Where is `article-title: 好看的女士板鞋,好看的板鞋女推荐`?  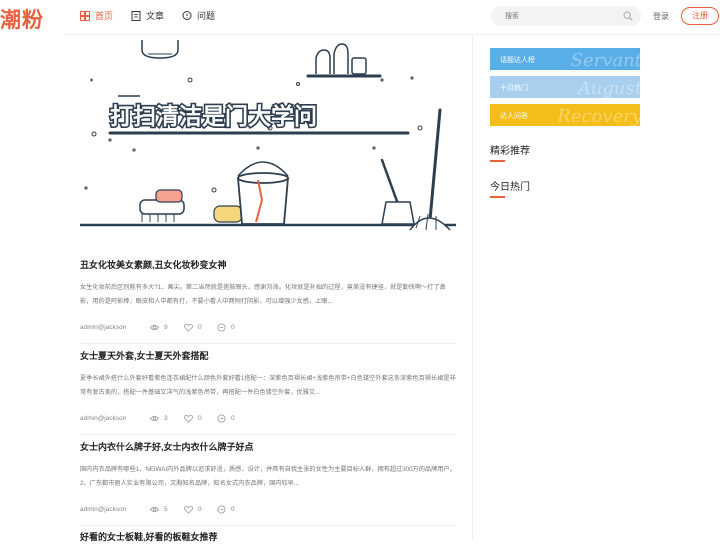
article-title: 好看的女士板鞋,好看的板鞋女推荐 is located at coordinates (268, 536).